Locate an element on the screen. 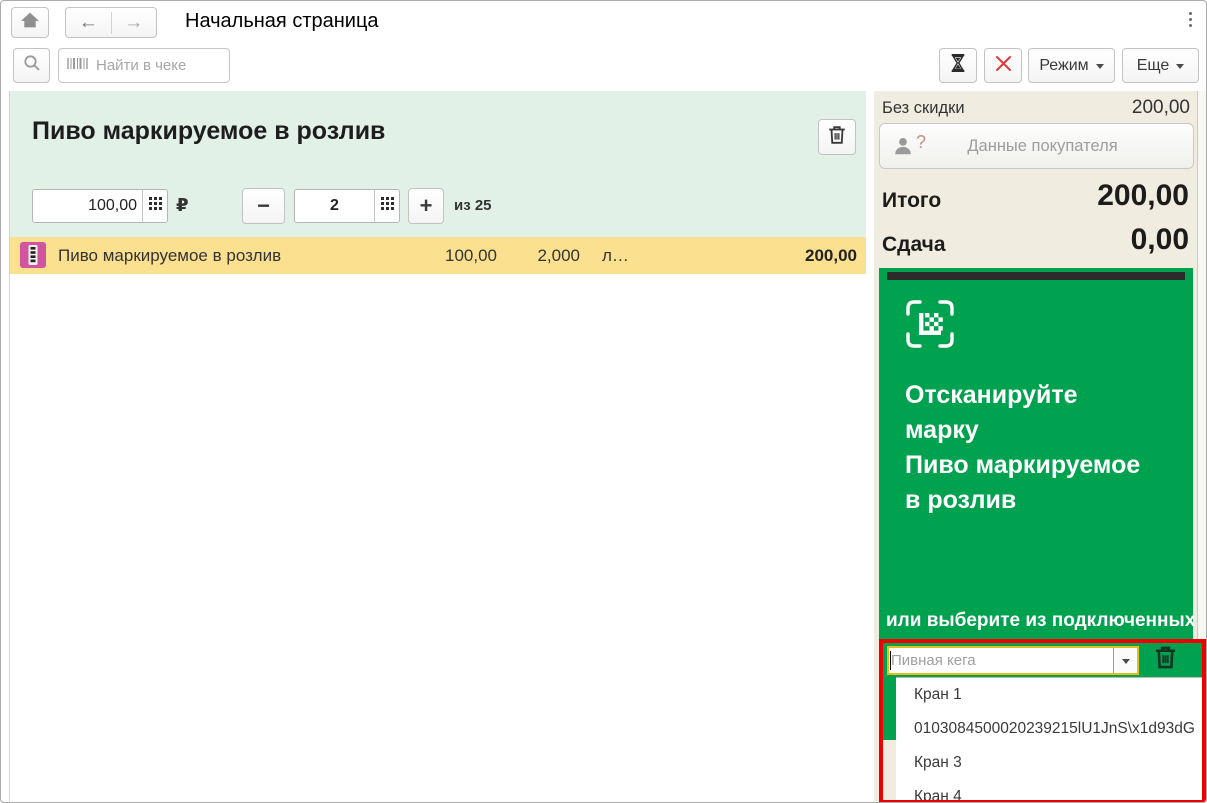 The height and width of the screenshot is (803, 1207). change-value: 0,00 is located at coordinates (1159, 239).